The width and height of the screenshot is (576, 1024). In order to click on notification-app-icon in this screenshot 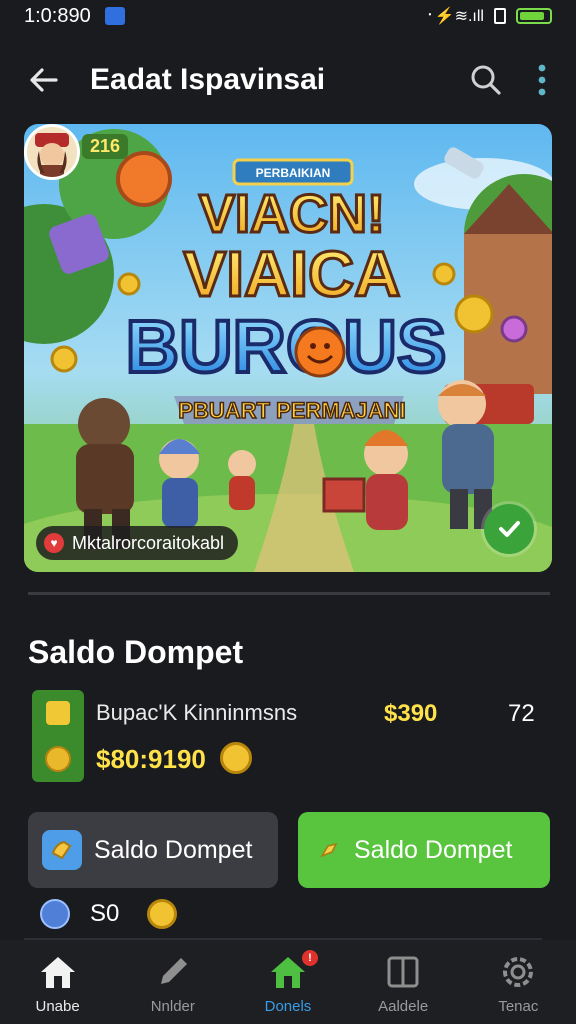, I will do `click(114, 16)`.